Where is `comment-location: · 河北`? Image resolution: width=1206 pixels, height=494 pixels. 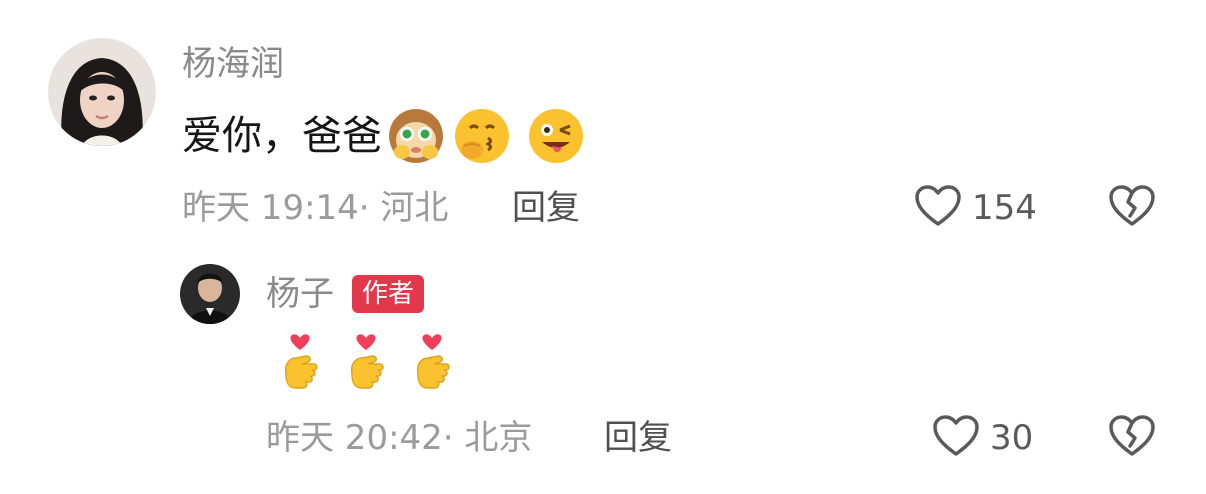
comment-location: · 河北 is located at coordinates (403, 208).